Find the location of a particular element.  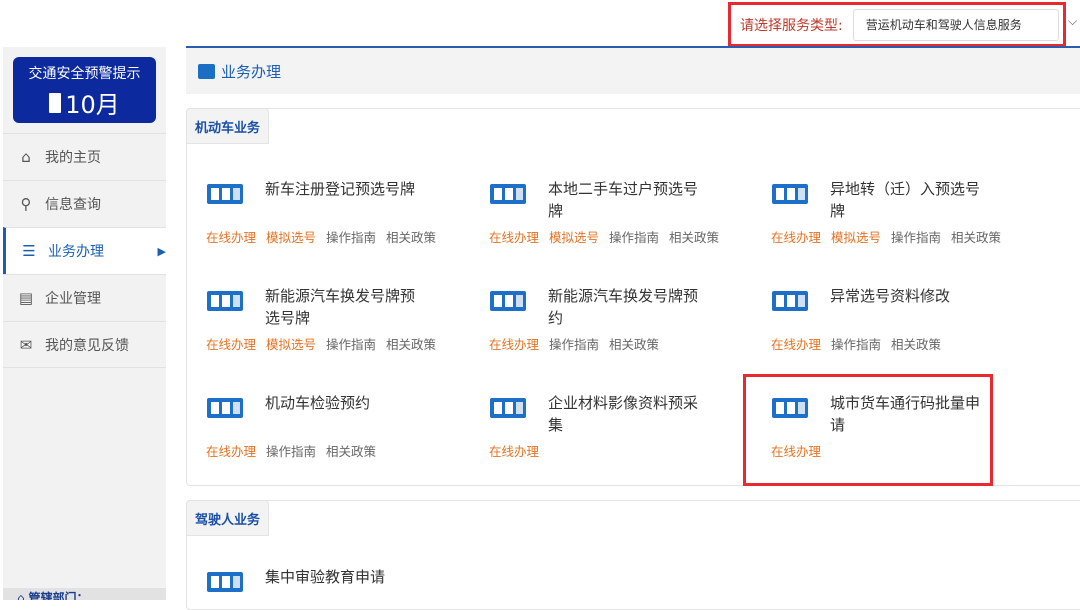

warning-title: 交通安全预警提示 is located at coordinates (84, 74).